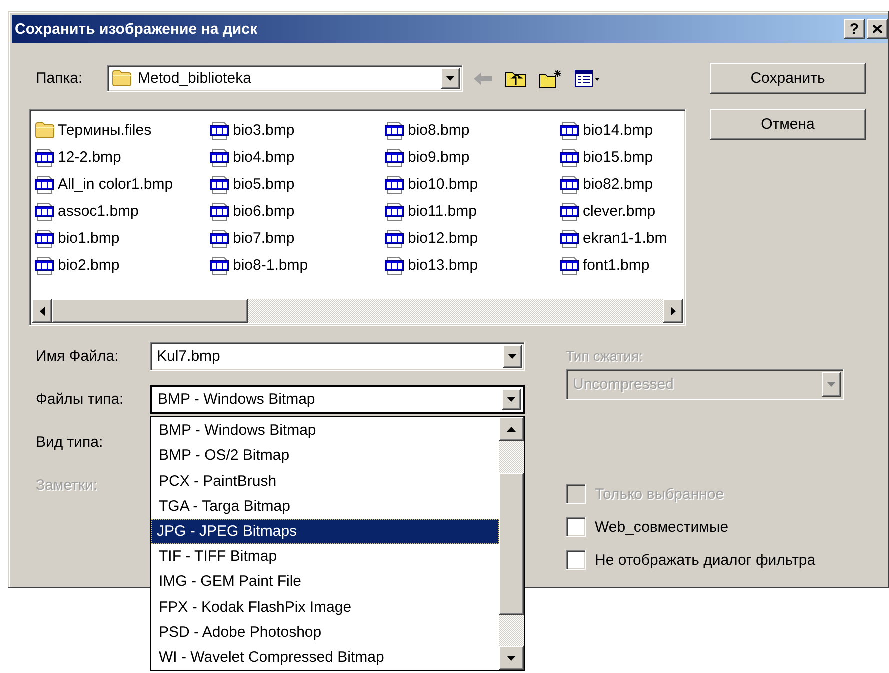  What do you see at coordinates (78, 356) in the screenshot?
I see `file-name-label: Имя Файла:` at bounding box center [78, 356].